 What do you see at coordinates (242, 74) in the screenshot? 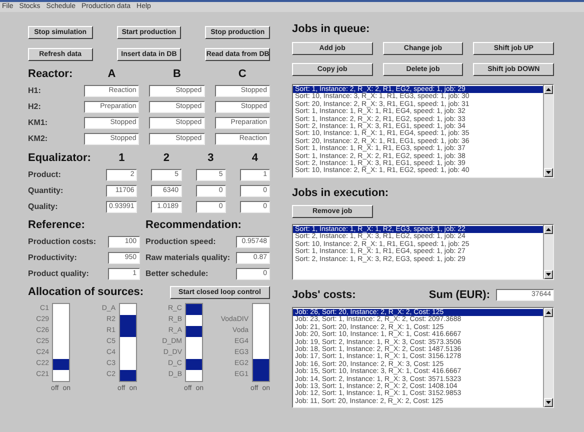
I see `column-heading: C` at bounding box center [242, 74].